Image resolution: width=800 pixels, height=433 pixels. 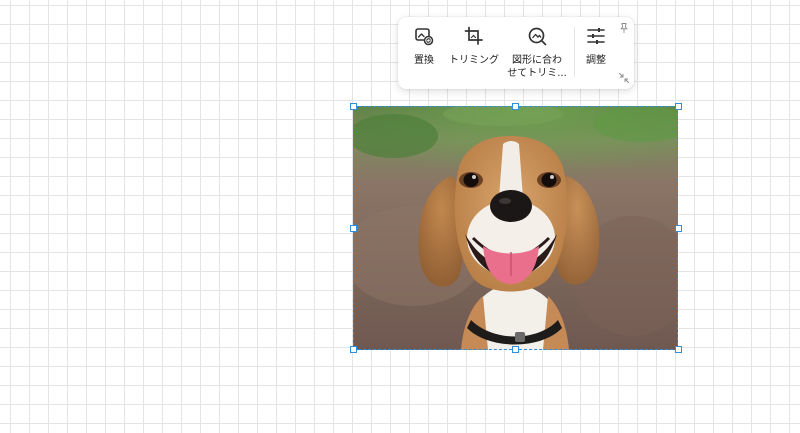 I want to click on replace-button: 置換, so click(x=424, y=55).